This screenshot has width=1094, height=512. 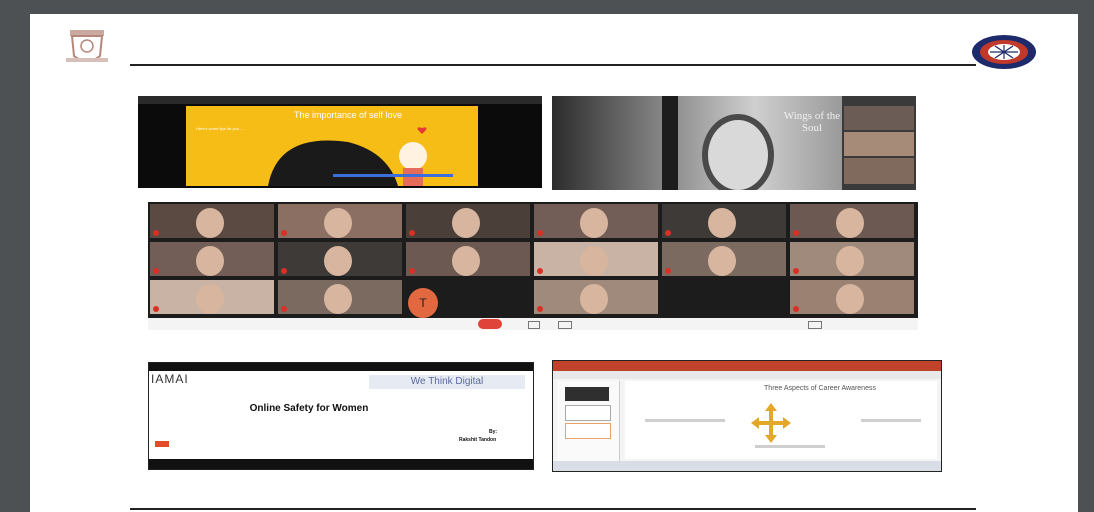 I want to click on banner: We Think Digital, so click(x=447, y=382).